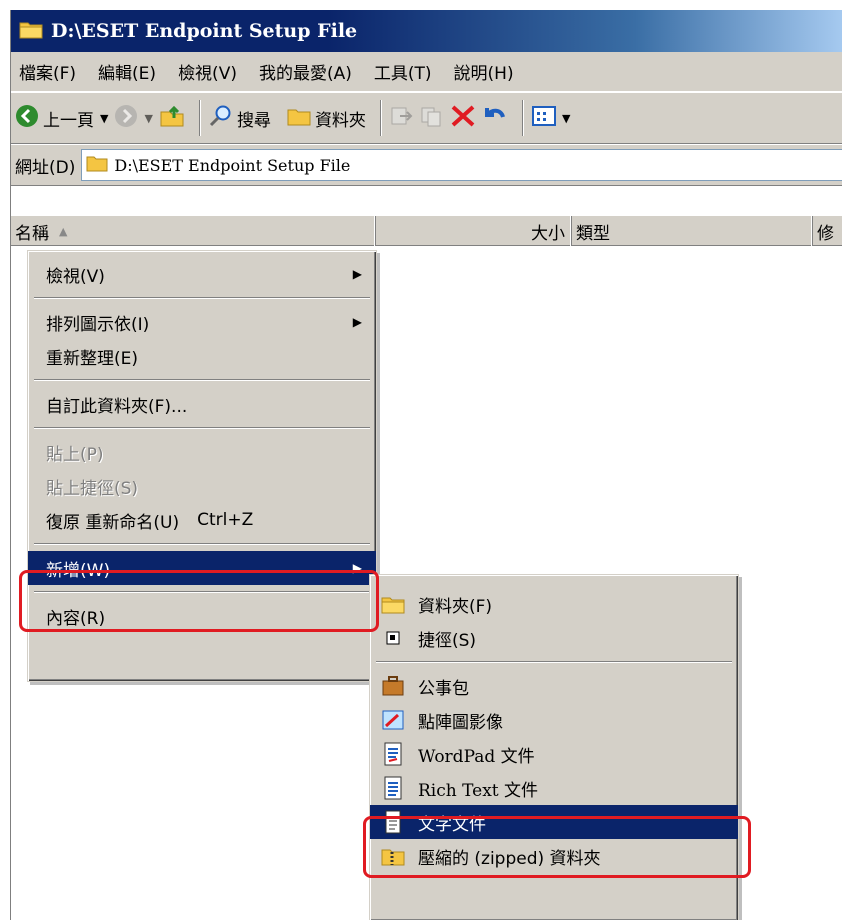 This screenshot has width=842, height=920. I want to click on menu-item-undo-rename: 復原 重新命名(U) Ctrl+Z, so click(202, 520).